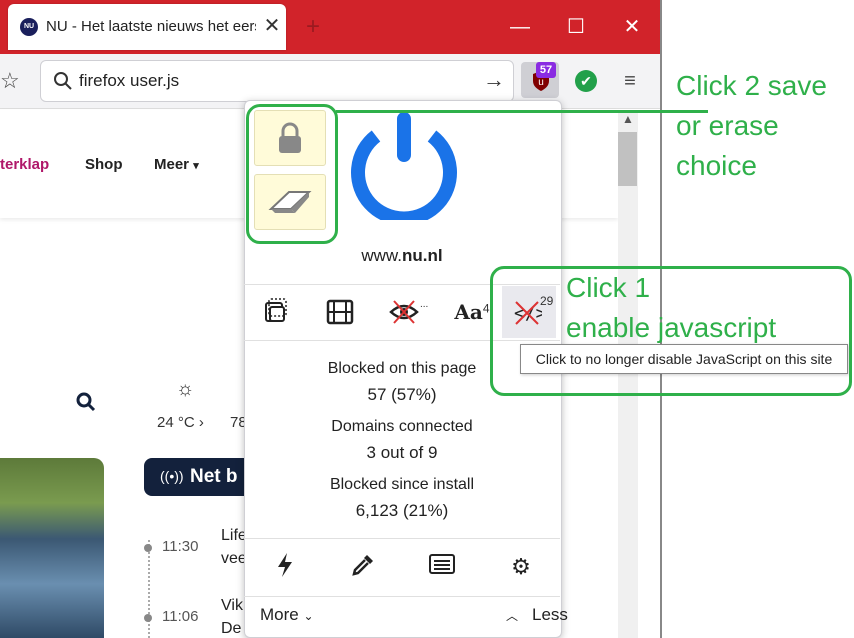 This screenshot has width=854, height=638. Describe the element at coordinates (129, 81) in the screenshot. I see `url-text: firefox user.js` at that location.